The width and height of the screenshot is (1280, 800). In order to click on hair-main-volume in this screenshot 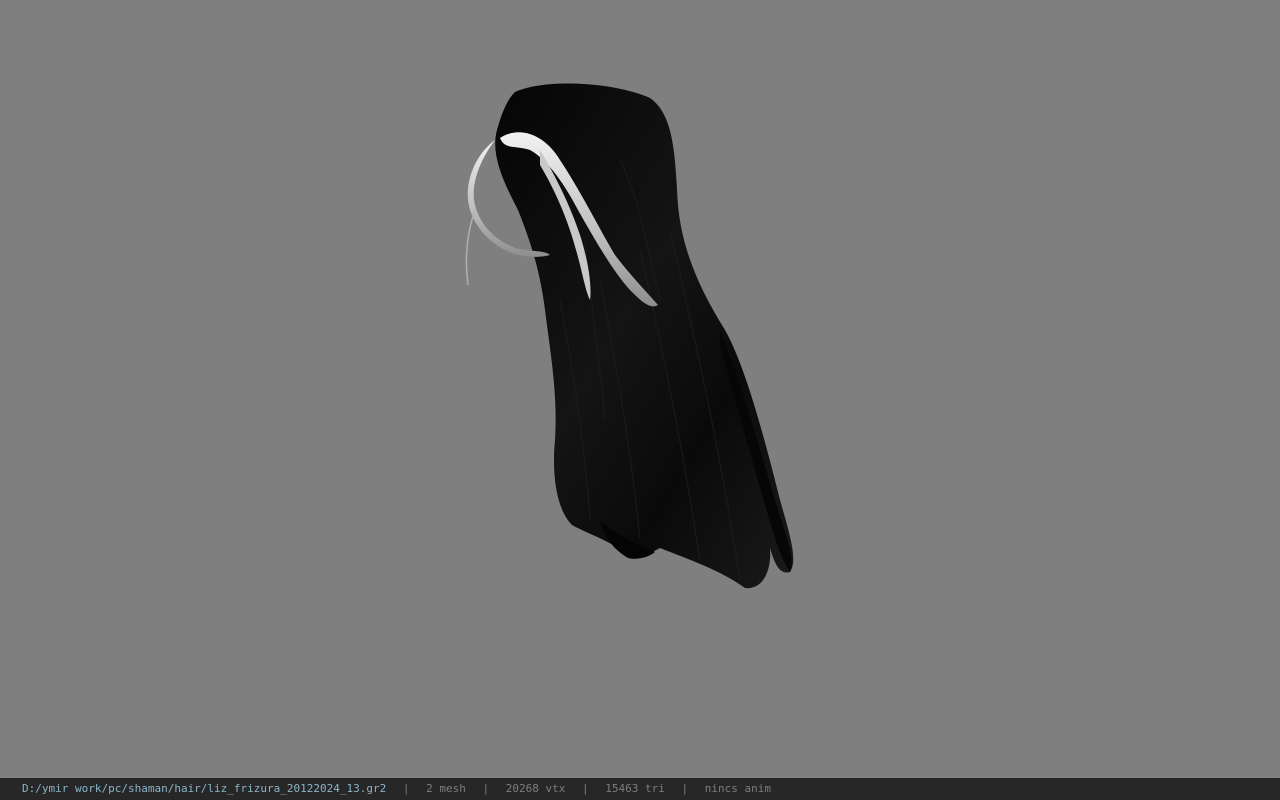, I will do `click(644, 336)`.